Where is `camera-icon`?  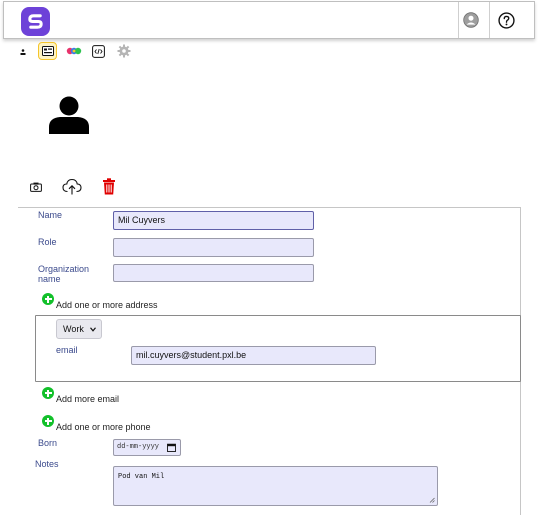
camera-icon is located at coordinates (36, 186).